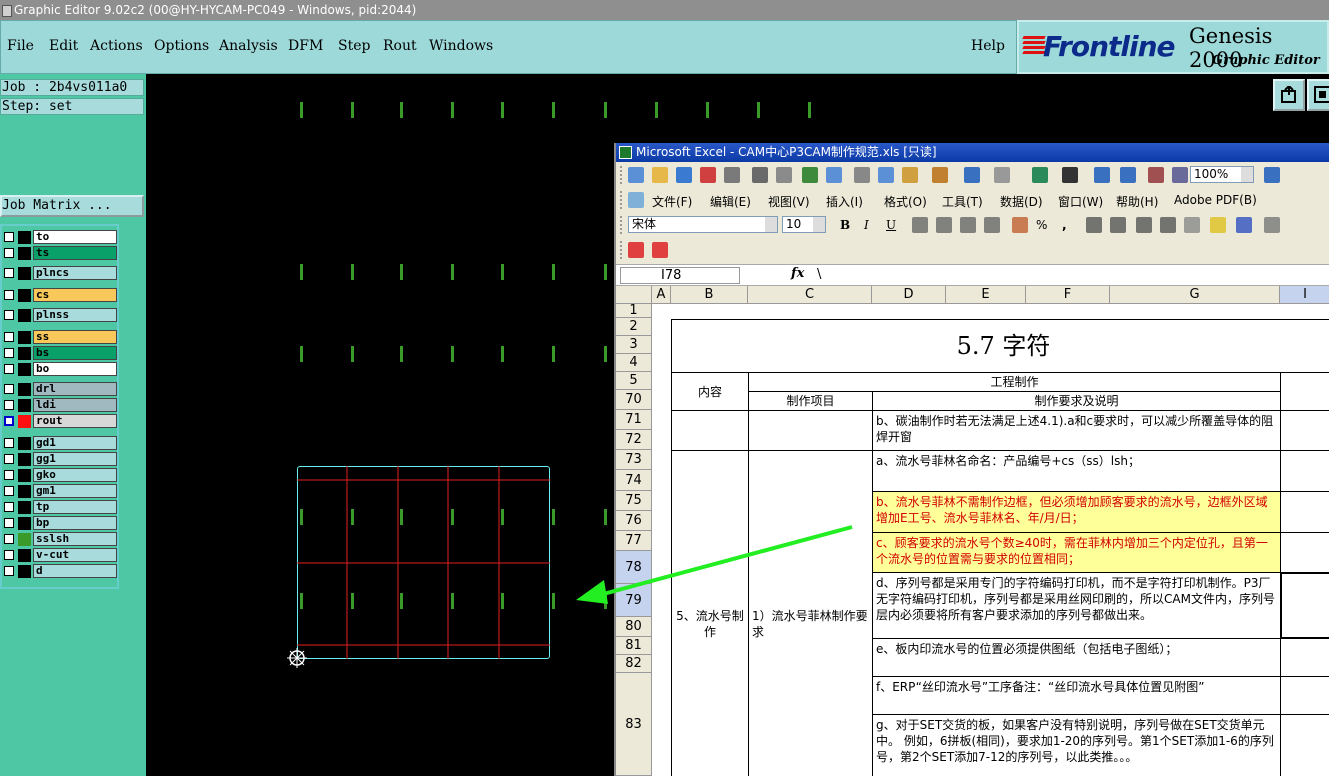 This screenshot has width=1329, height=776. What do you see at coordinates (592, 592) in the screenshot?
I see `green-arrow-head` at bounding box center [592, 592].